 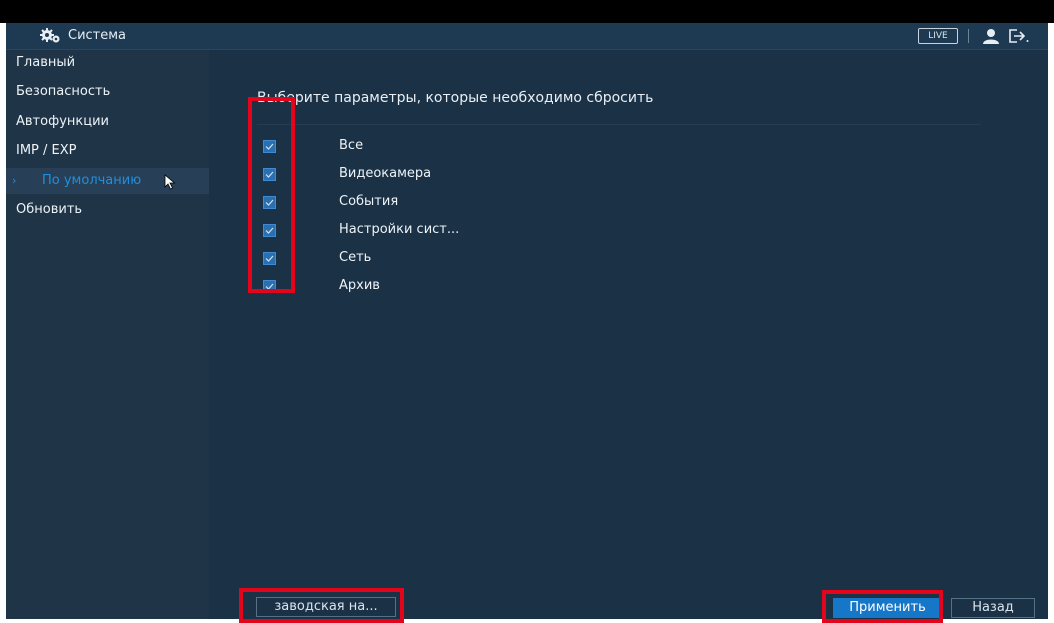 I want to click on mouse-cursor-icon, so click(x=170, y=182).